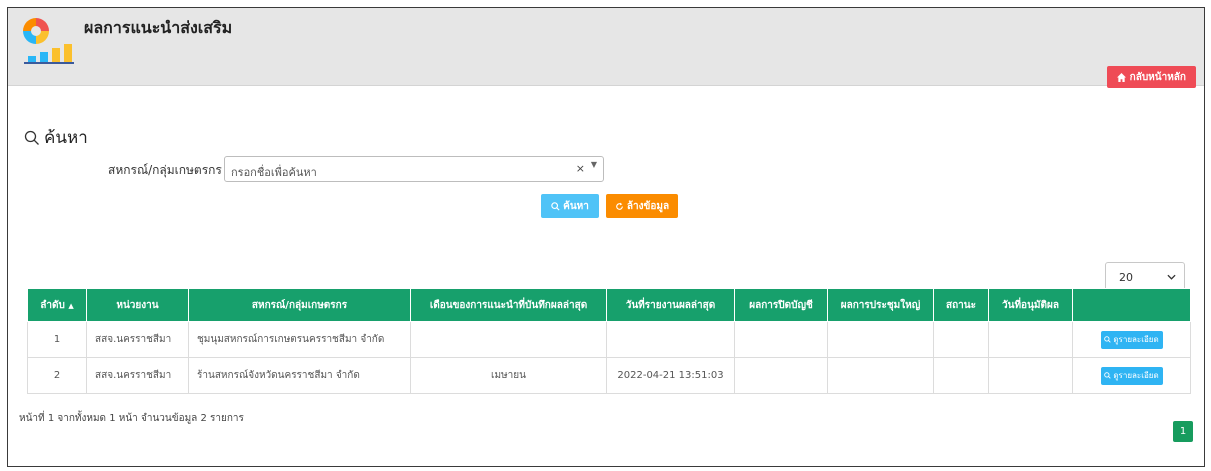 The height and width of the screenshot is (471, 1211). Describe the element at coordinates (165, 170) in the screenshot. I see `coop-filter-label: สหกรณ์/กลุ่มเกษตรกร` at that location.